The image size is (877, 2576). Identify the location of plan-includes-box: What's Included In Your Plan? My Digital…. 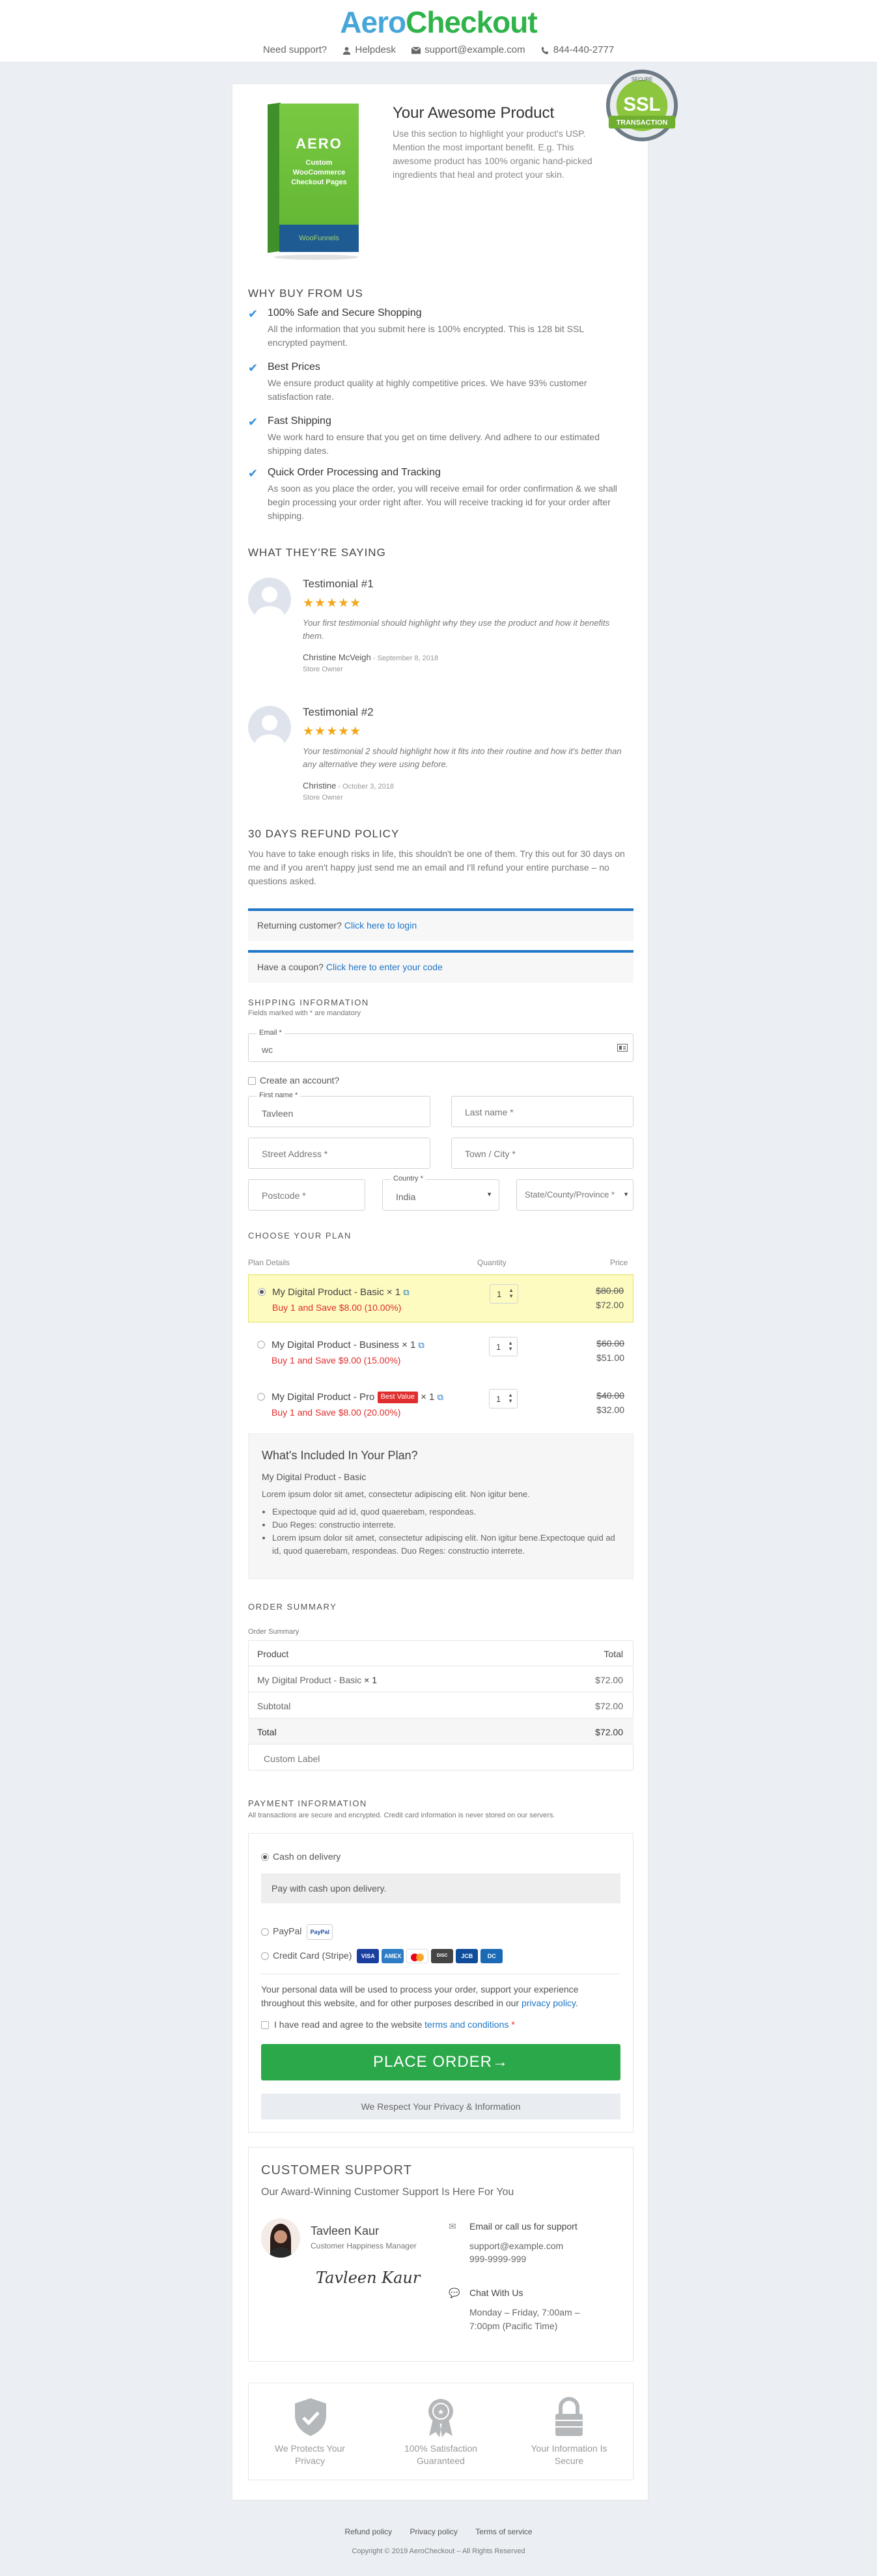
(440, 1506).